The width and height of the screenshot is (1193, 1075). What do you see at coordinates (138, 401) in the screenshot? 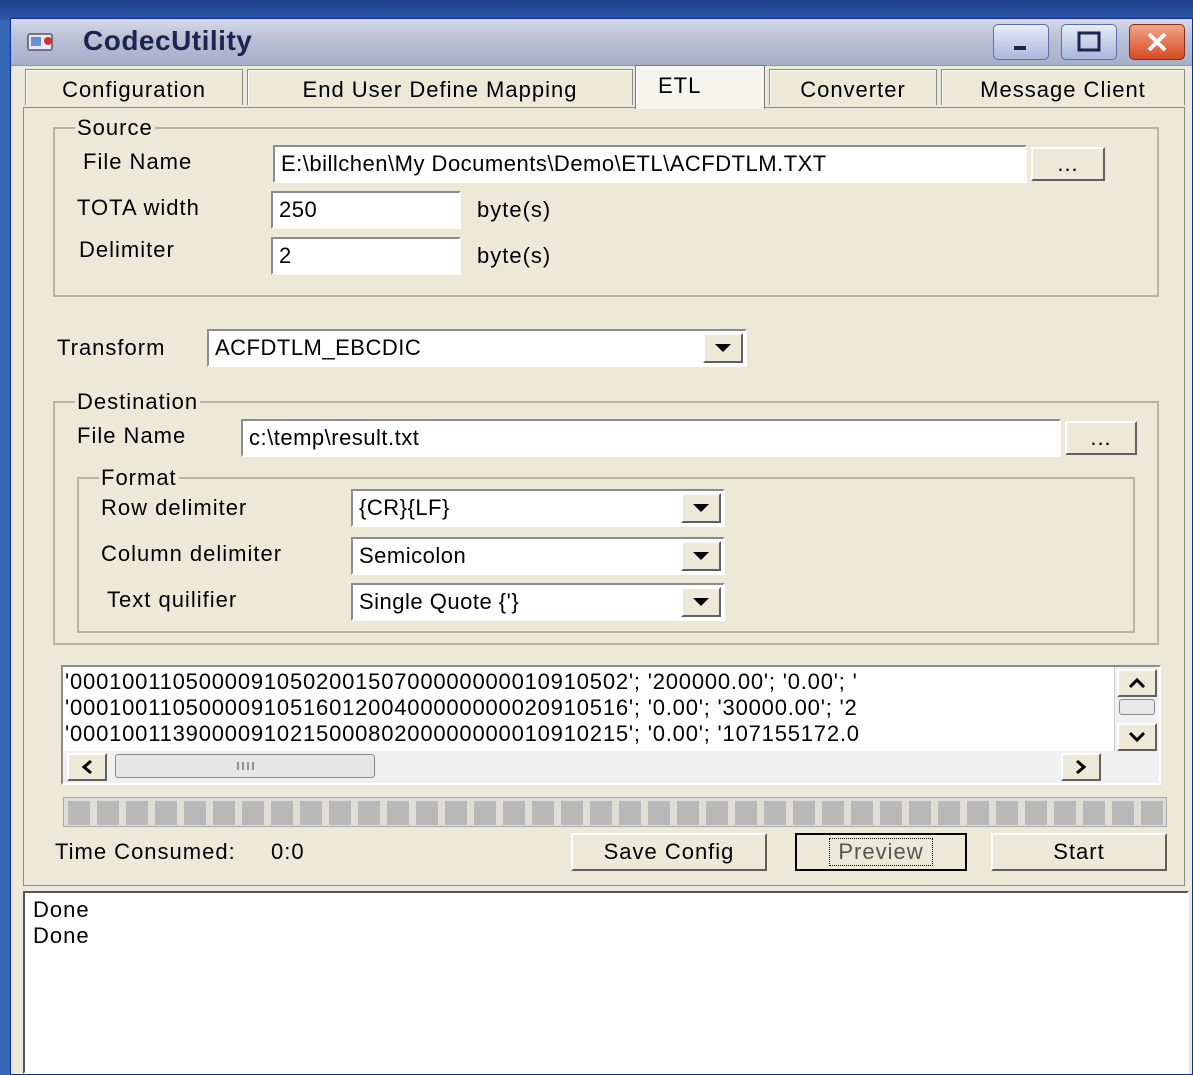
I see `destination-legend: Destination` at bounding box center [138, 401].